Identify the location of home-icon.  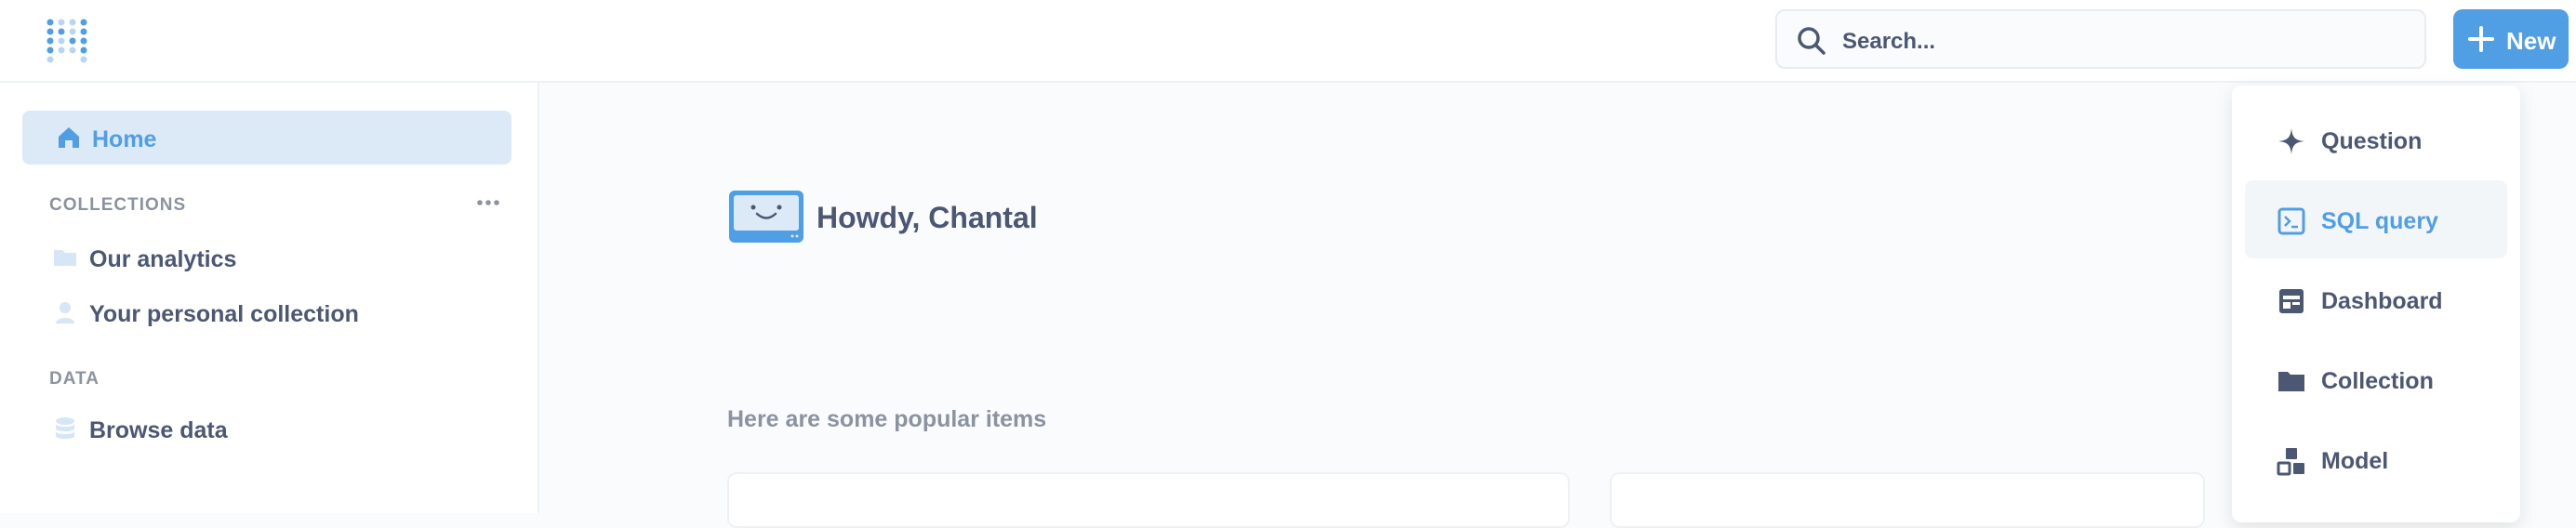
(69, 138).